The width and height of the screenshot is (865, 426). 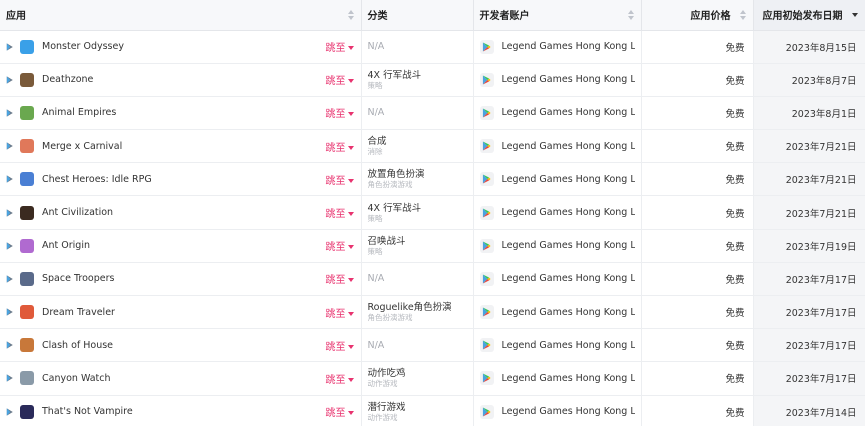 What do you see at coordinates (184, 378) in the screenshot?
I see `app-name: Canyon Watch` at bounding box center [184, 378].